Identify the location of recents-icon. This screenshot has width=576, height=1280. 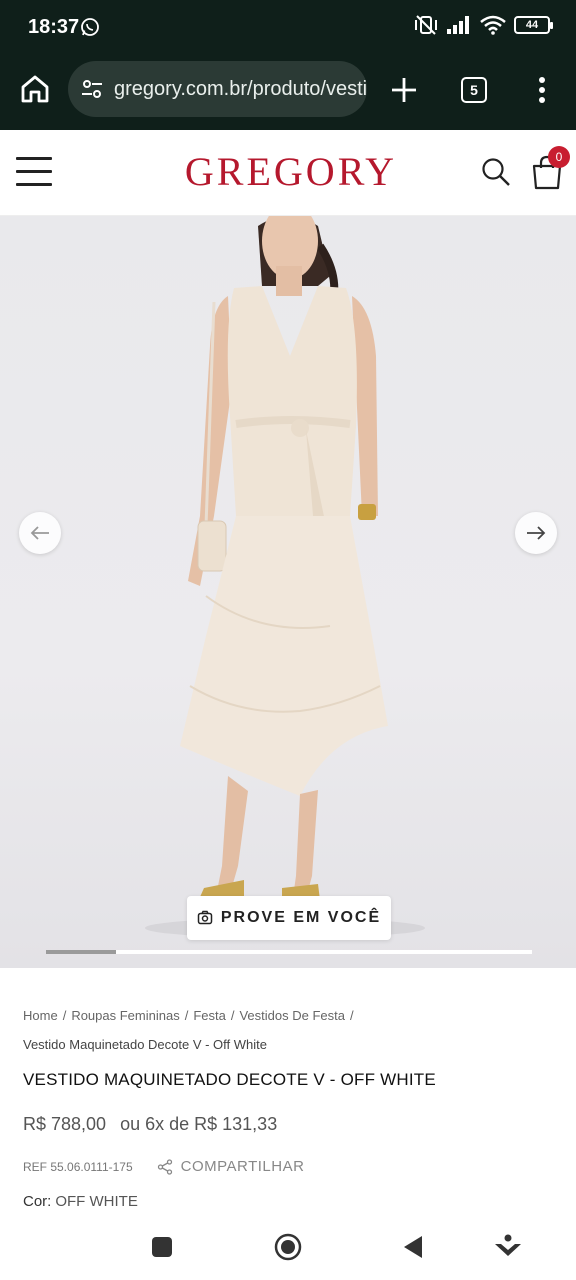
(162, 1247).